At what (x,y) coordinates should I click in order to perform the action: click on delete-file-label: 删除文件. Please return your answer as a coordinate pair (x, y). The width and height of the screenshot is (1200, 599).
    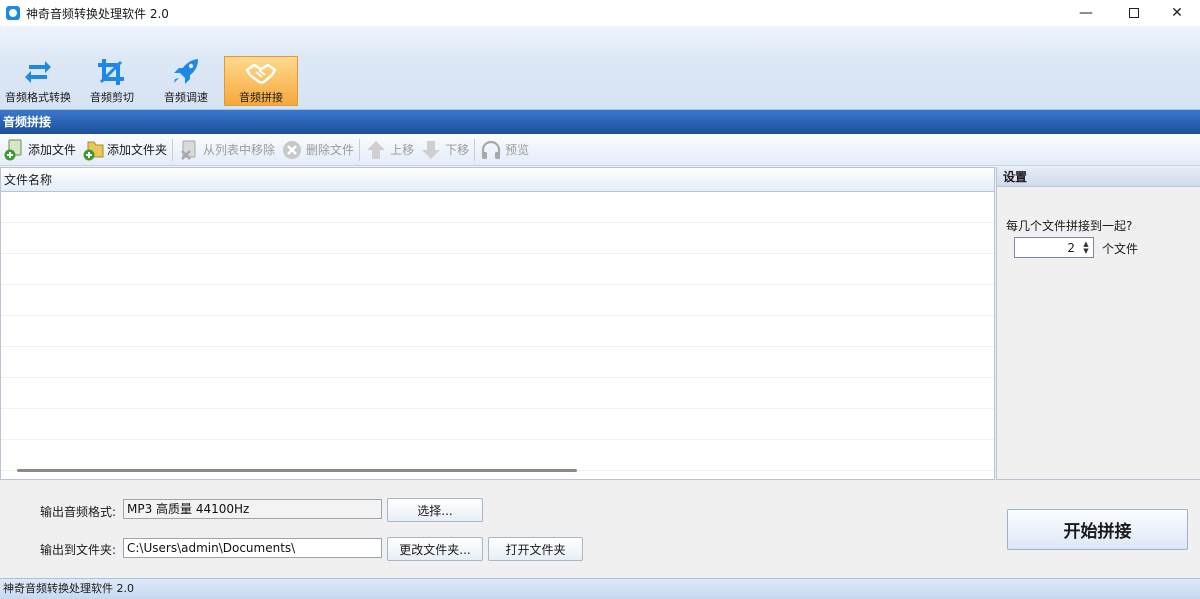
    Looking at the image, I should click on (330, 150).